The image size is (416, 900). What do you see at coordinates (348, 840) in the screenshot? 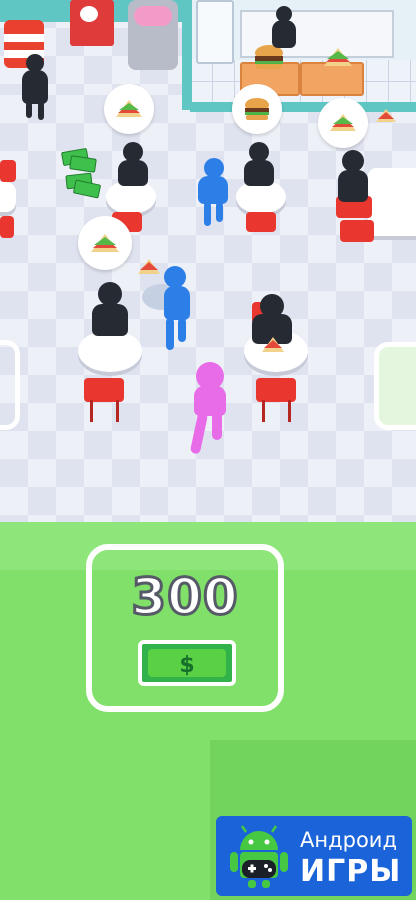
I see `watermark-line1: Андроид` at bounding box center [348, 840].